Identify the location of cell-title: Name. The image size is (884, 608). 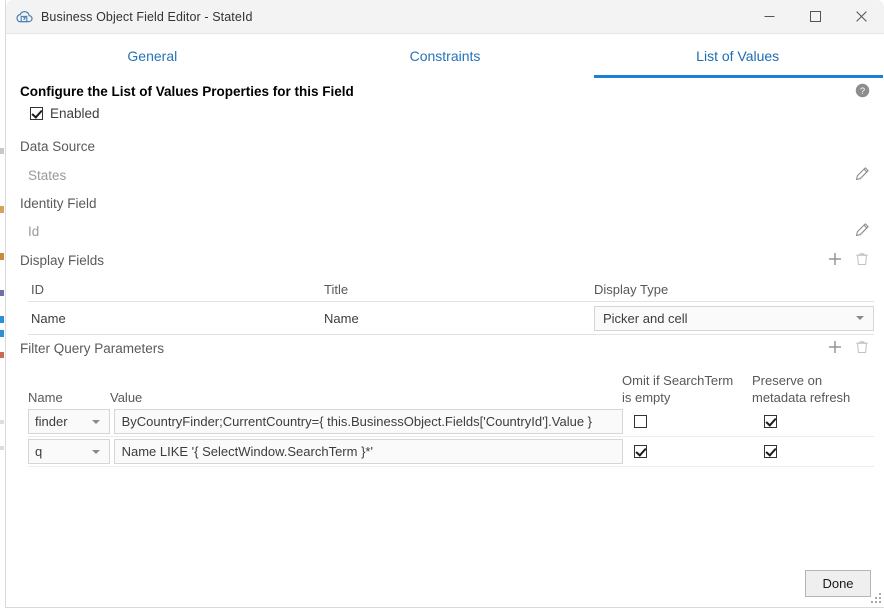
(341, 318).